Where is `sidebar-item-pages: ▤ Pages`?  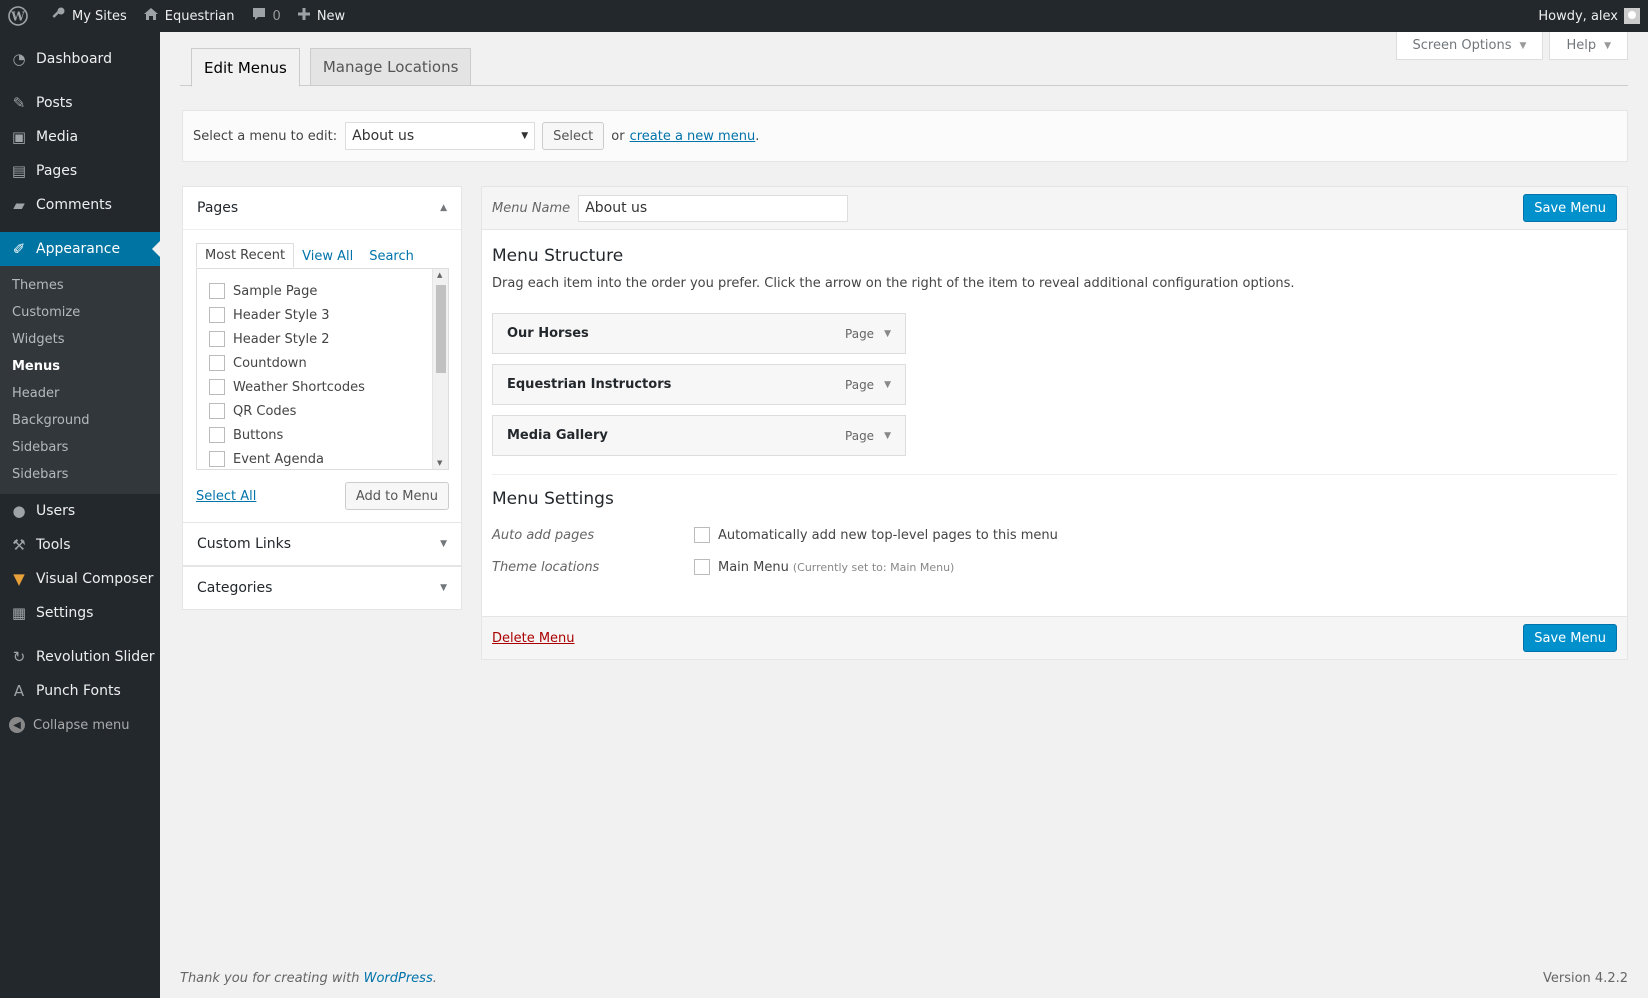
sidebar-item-pages: ▤ Pages is located at coordinates (80, 171).